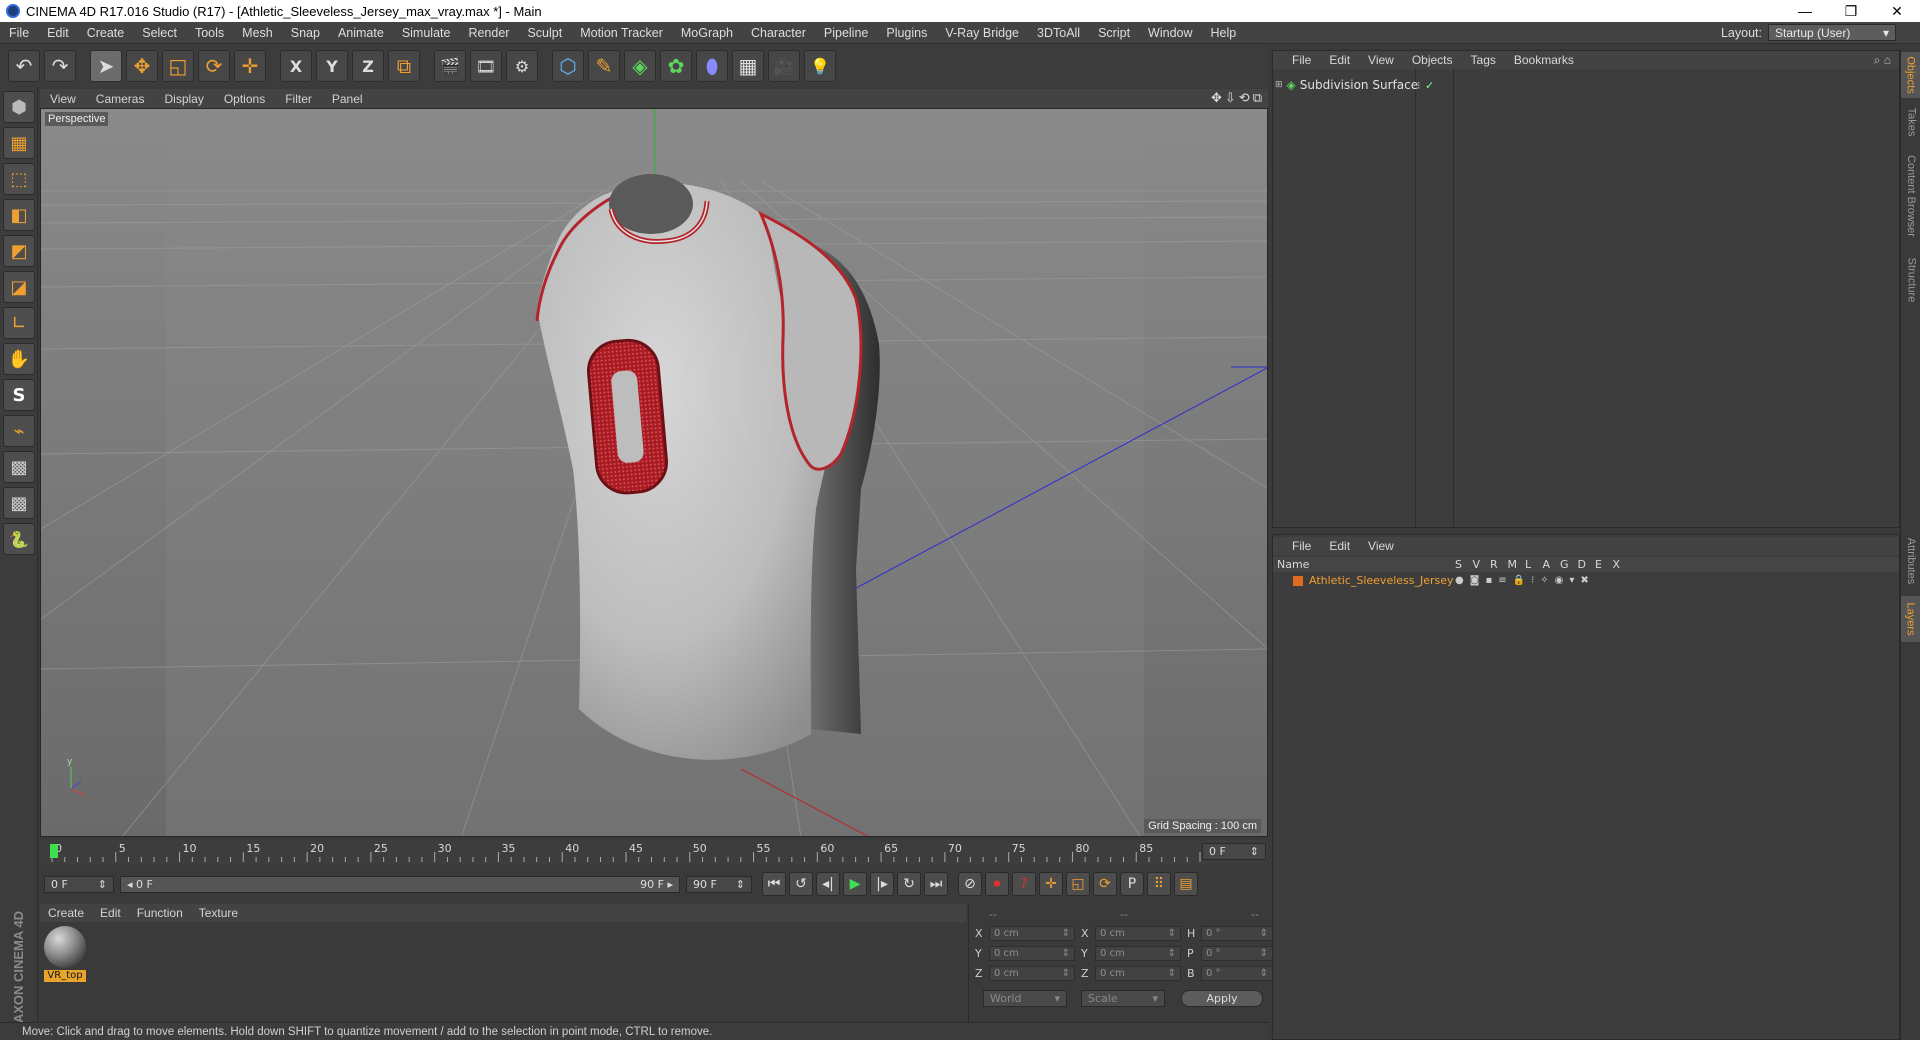 This screenshot has height=1040, width=1920. I want to click on layout-select: Startup (User) ▾, so click(1832, 32).